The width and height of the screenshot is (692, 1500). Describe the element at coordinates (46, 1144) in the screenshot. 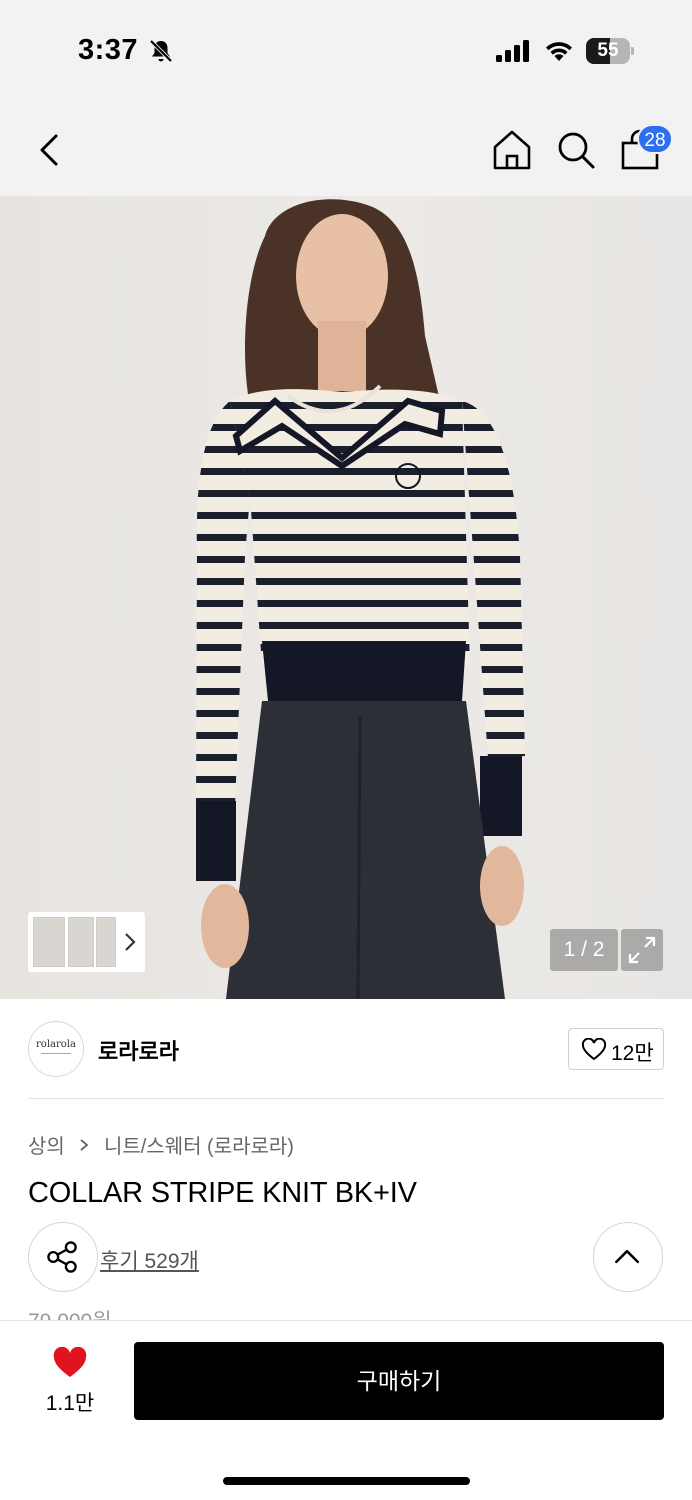

I see `breadcrumb-category: 상의` at that location.